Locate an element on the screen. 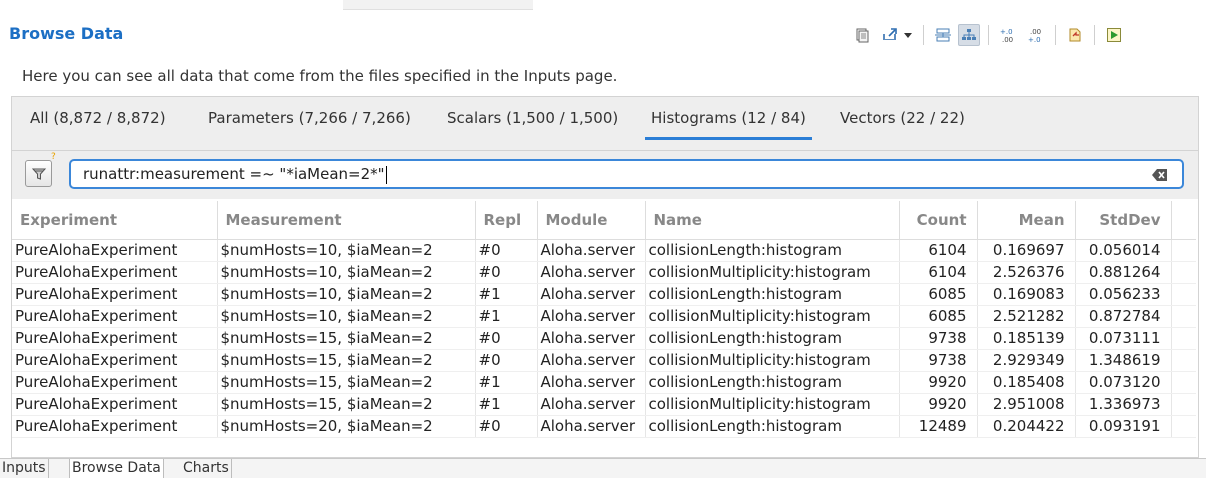  filter-input: runattr:measurement =~ "*iaMean=2*" is located at coordinates (626, 174).